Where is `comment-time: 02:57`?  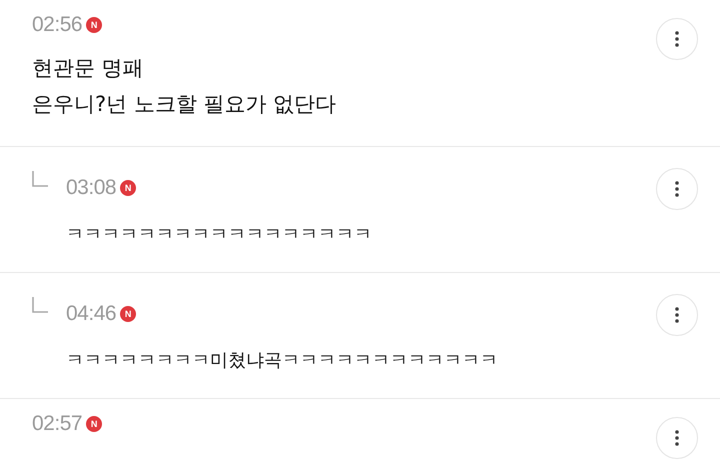
comment-time: 02:57 is located at coordinates (57, 424).